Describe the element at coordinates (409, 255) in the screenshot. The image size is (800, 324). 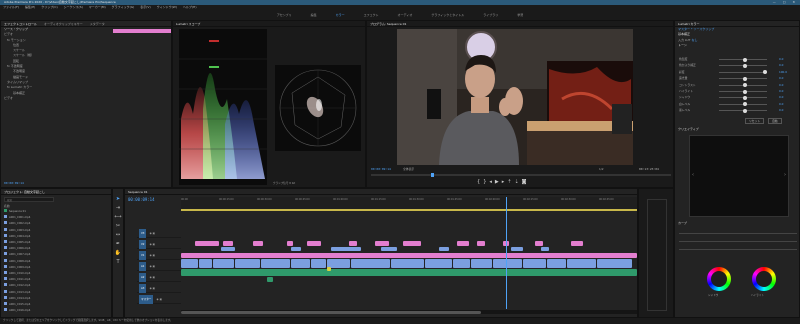
I see `adjustment-layer-clip` at that location.